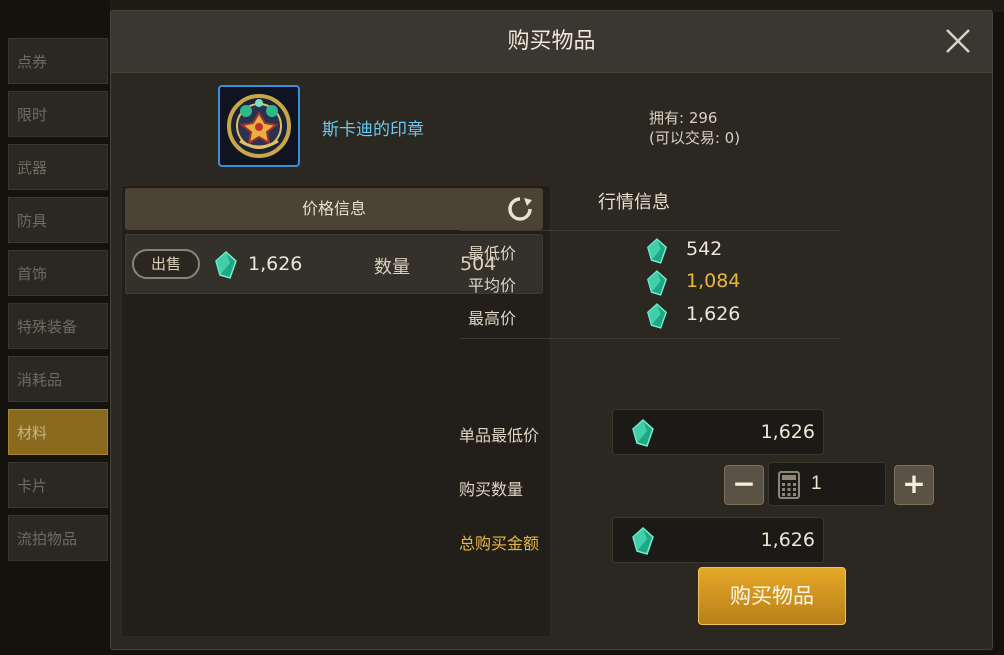 The width and height of the screenshot is (1004, 655). I want to click on market-row-min: 最低价 542, so click(658, 251).